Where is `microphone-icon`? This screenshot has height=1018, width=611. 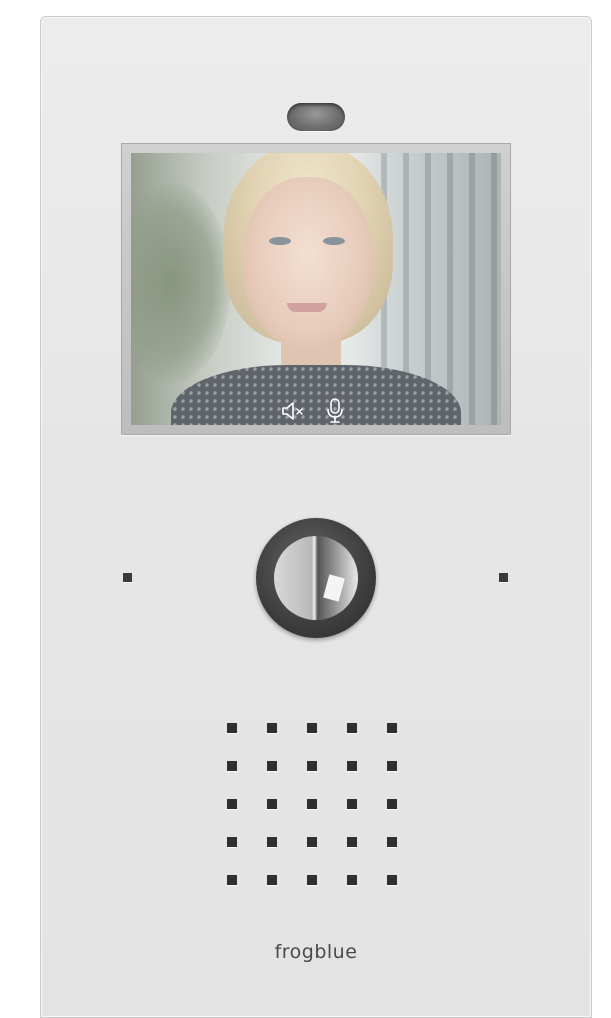 microphone-icon is located at coordinates (335, 410).